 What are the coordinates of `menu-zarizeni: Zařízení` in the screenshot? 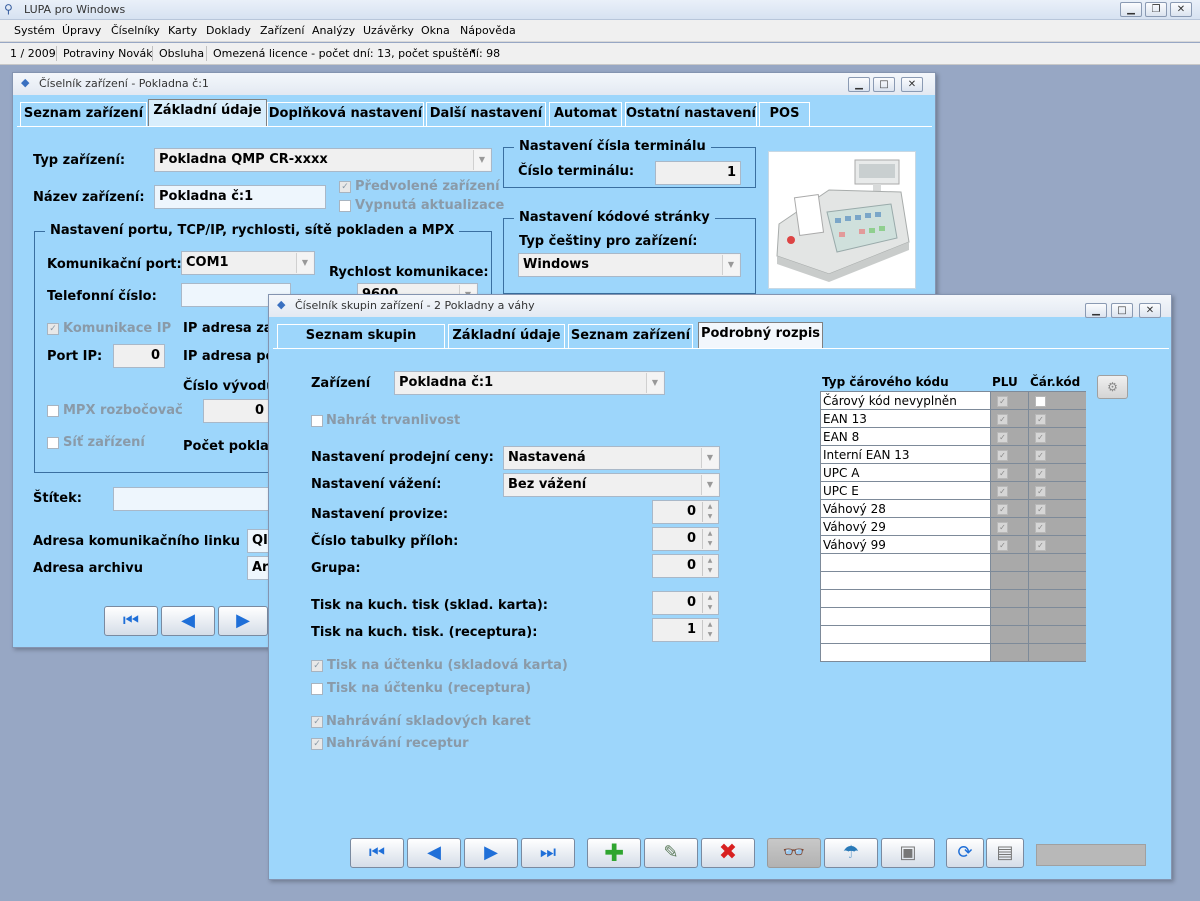 It's located at (282, 30).